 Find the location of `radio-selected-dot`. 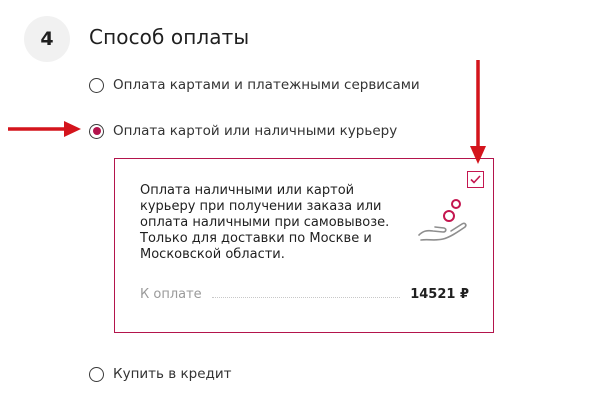

radio-selected-dot is located at coordinates (96, 131).